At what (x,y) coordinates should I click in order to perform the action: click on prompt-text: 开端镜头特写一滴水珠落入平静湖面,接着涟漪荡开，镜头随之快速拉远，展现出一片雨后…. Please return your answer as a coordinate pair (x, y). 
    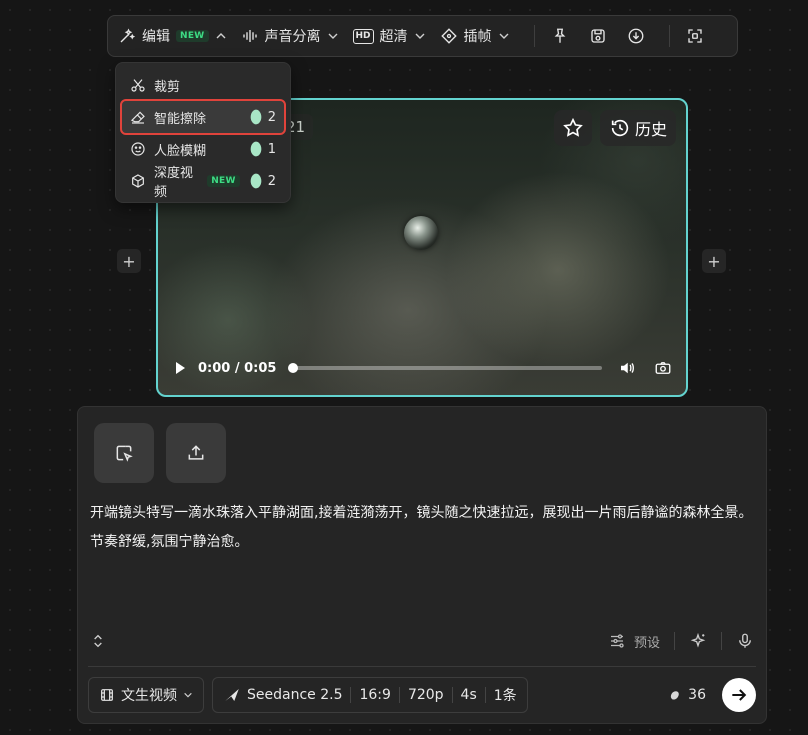
    Looking at the image, I should click on (422, 528).